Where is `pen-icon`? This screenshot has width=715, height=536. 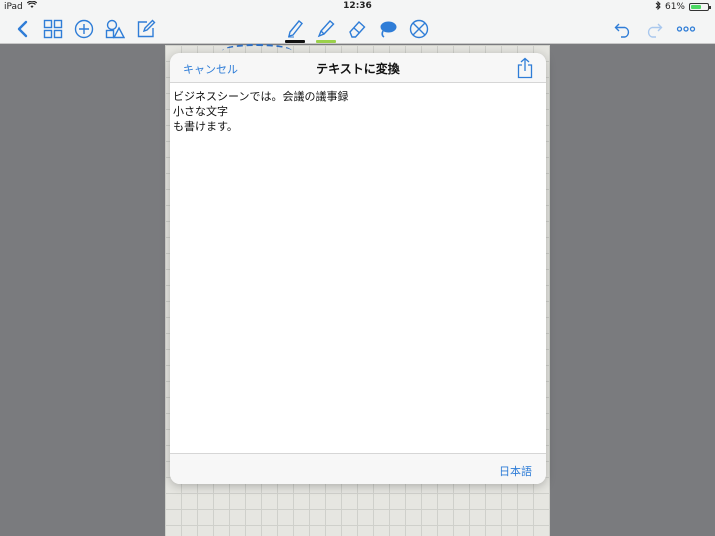 pen-icon is located at coordinates (295, 30).